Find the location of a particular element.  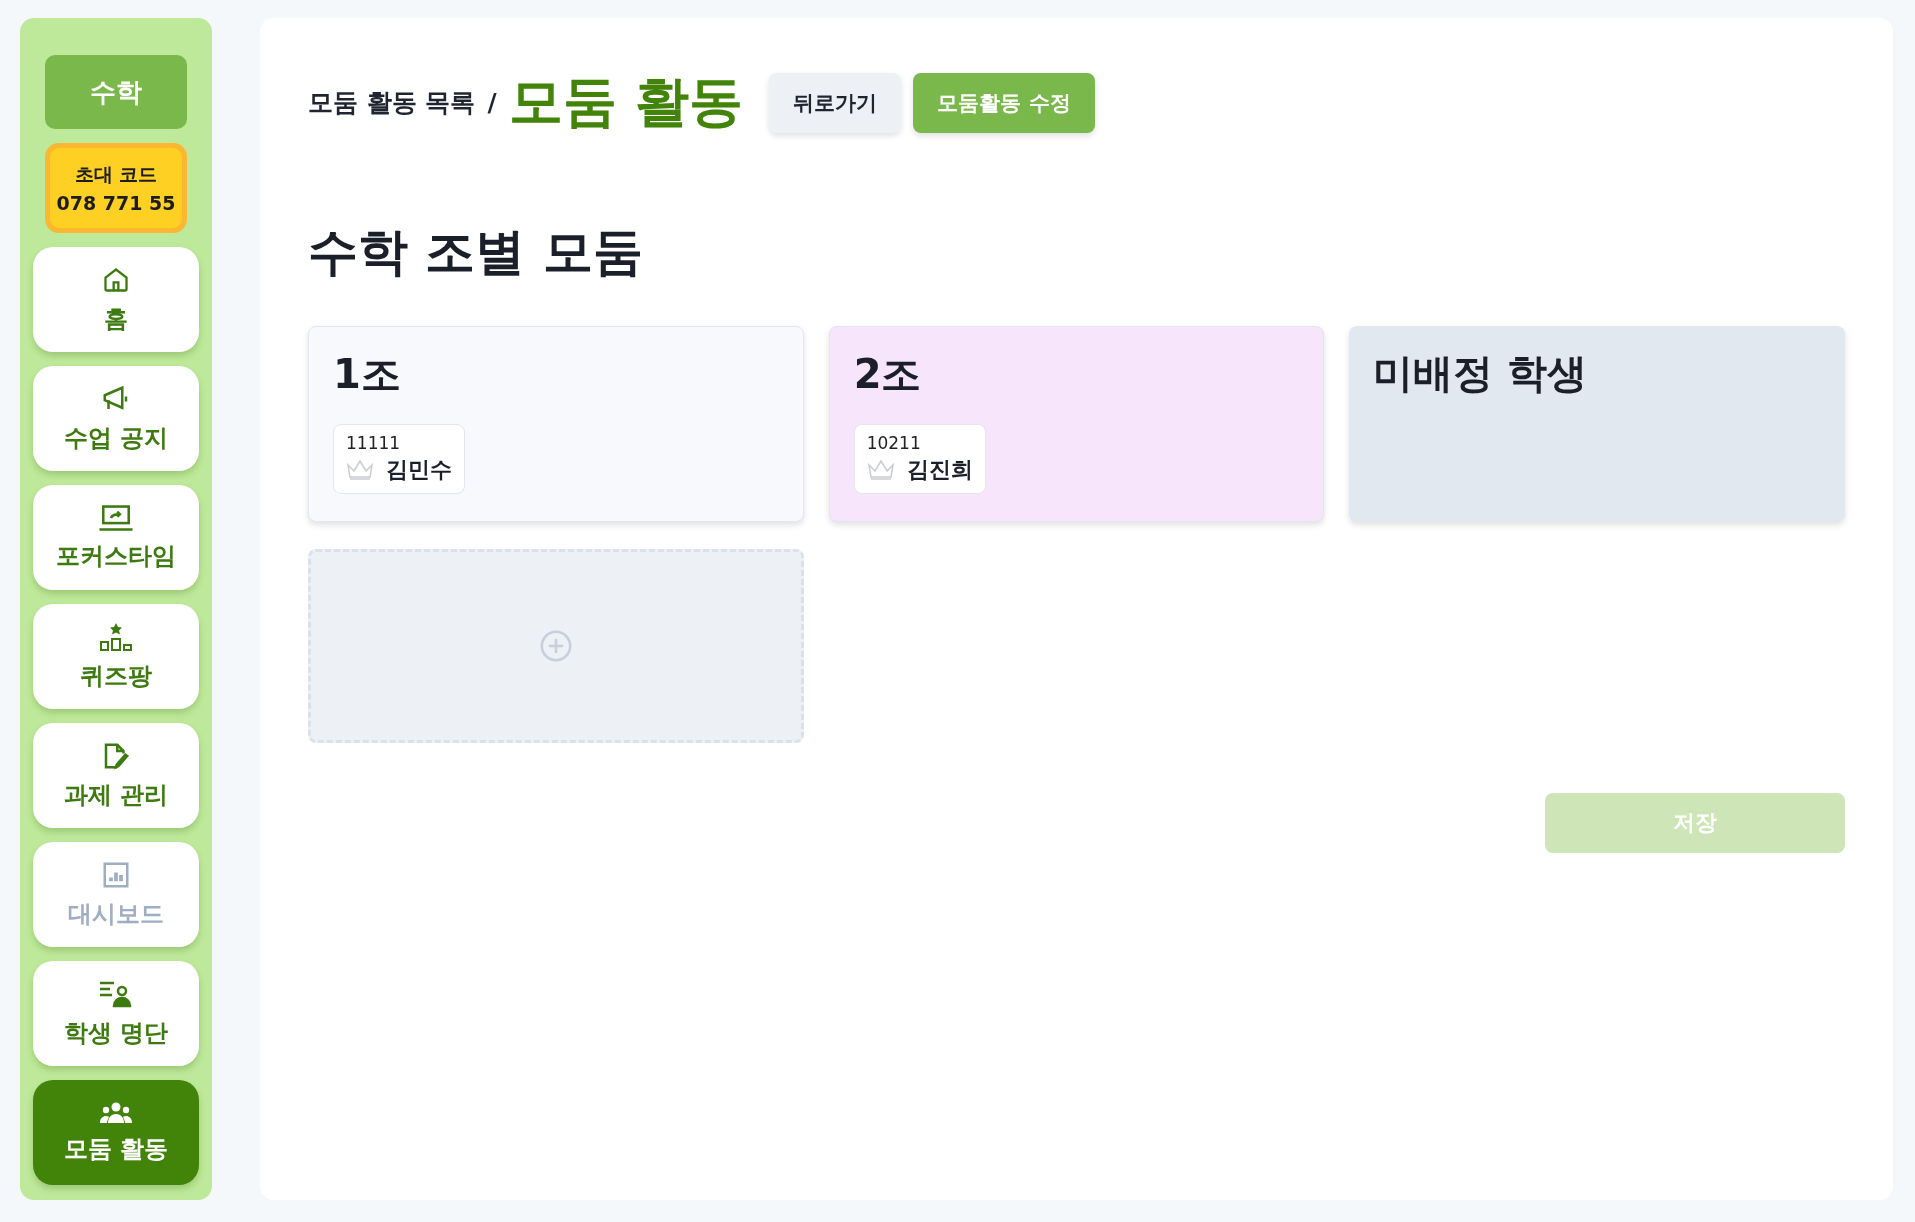

page-title: 모둠 활동 is located at coordinates (626, 102).